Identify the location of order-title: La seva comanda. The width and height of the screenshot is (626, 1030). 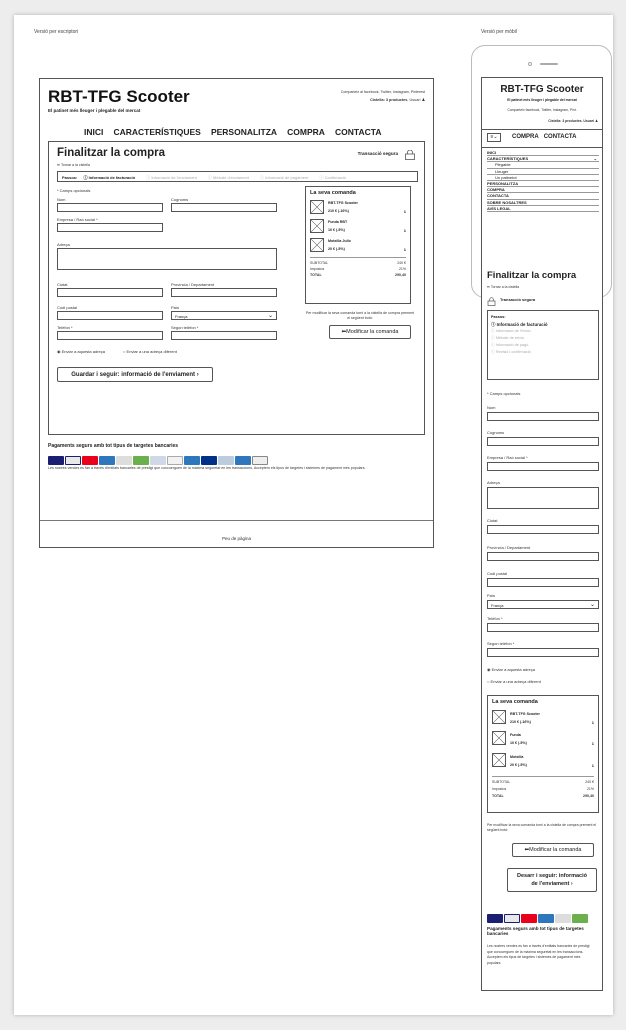
(333, 193).